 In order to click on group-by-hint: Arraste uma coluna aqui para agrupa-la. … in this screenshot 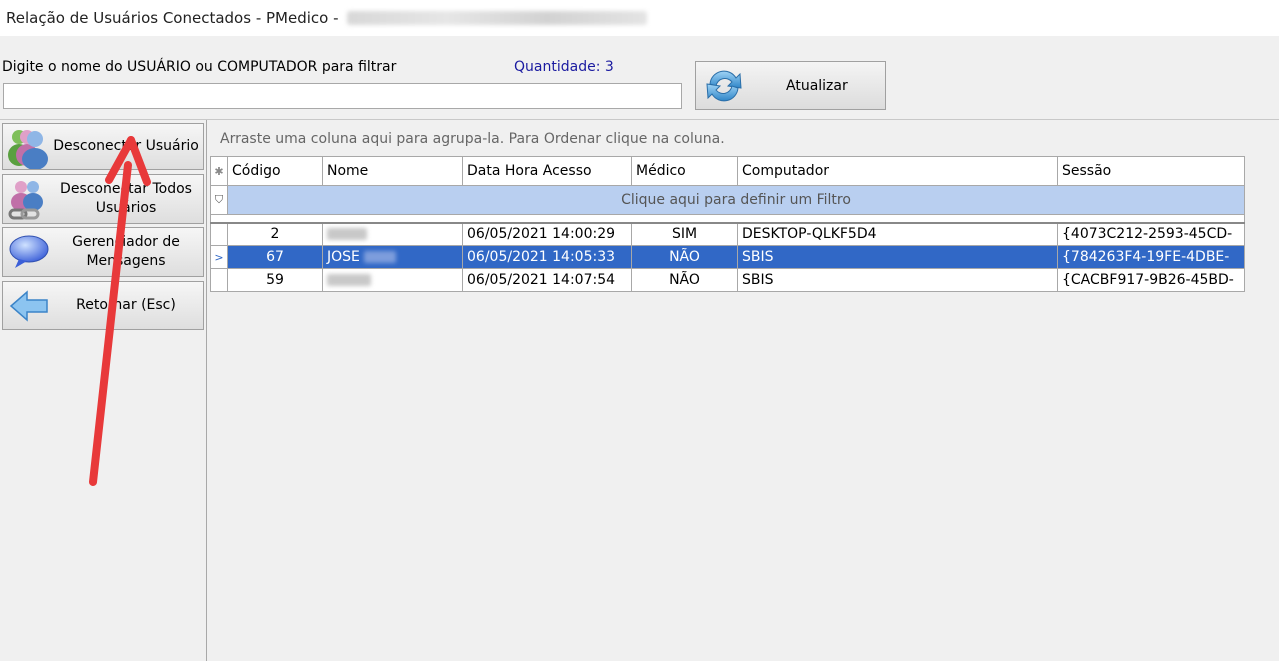, I will do `click(472, 139)`.